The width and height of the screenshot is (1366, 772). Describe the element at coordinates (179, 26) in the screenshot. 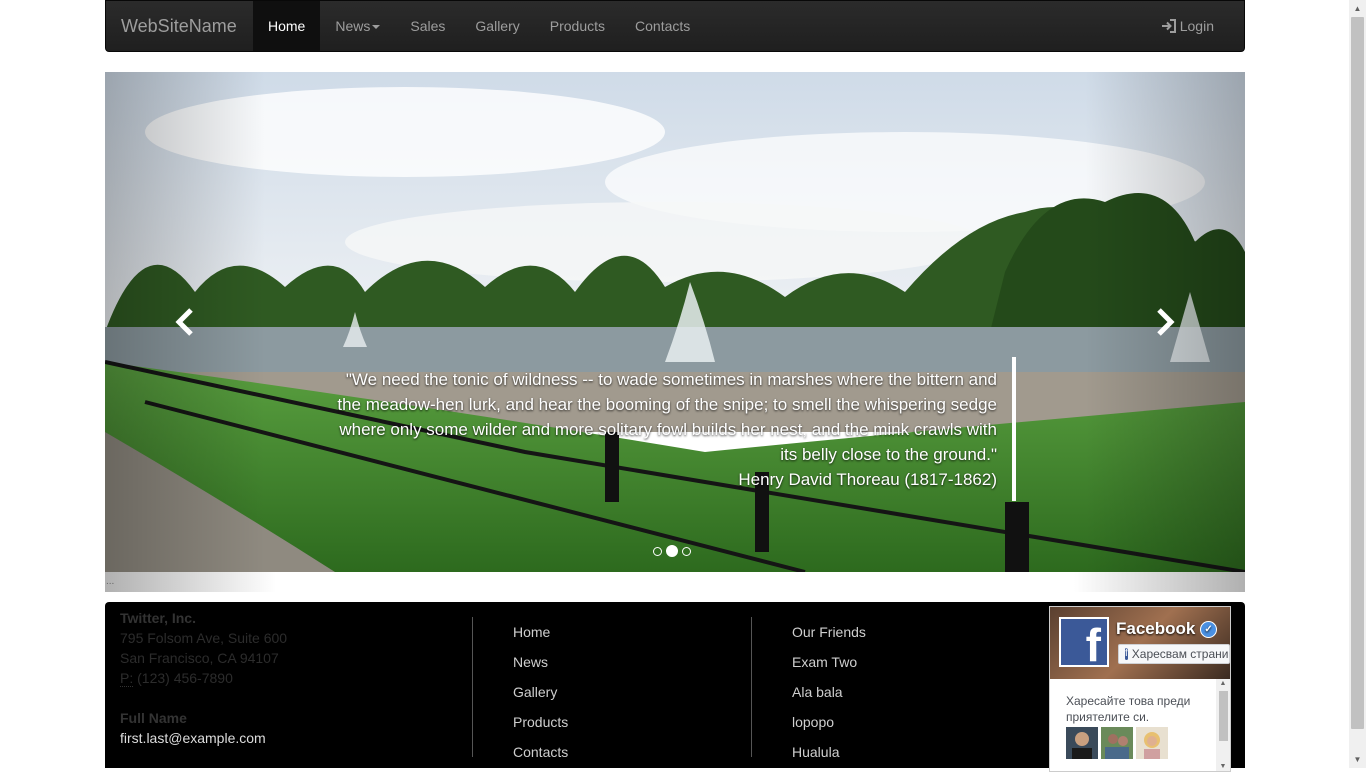

I see `brand-link: WebSiteName` at that location.